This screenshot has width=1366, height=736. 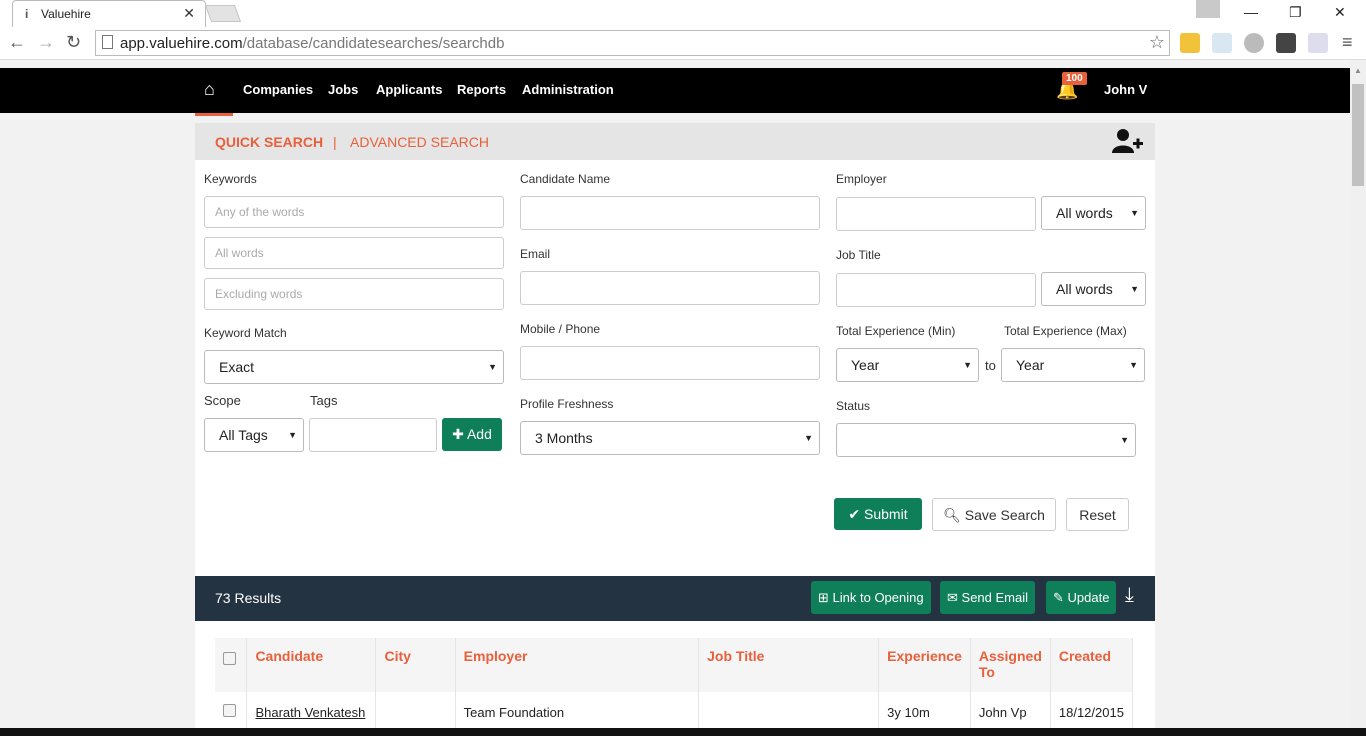 I want to click on forward-icon: →, so click(x=46, y=42).